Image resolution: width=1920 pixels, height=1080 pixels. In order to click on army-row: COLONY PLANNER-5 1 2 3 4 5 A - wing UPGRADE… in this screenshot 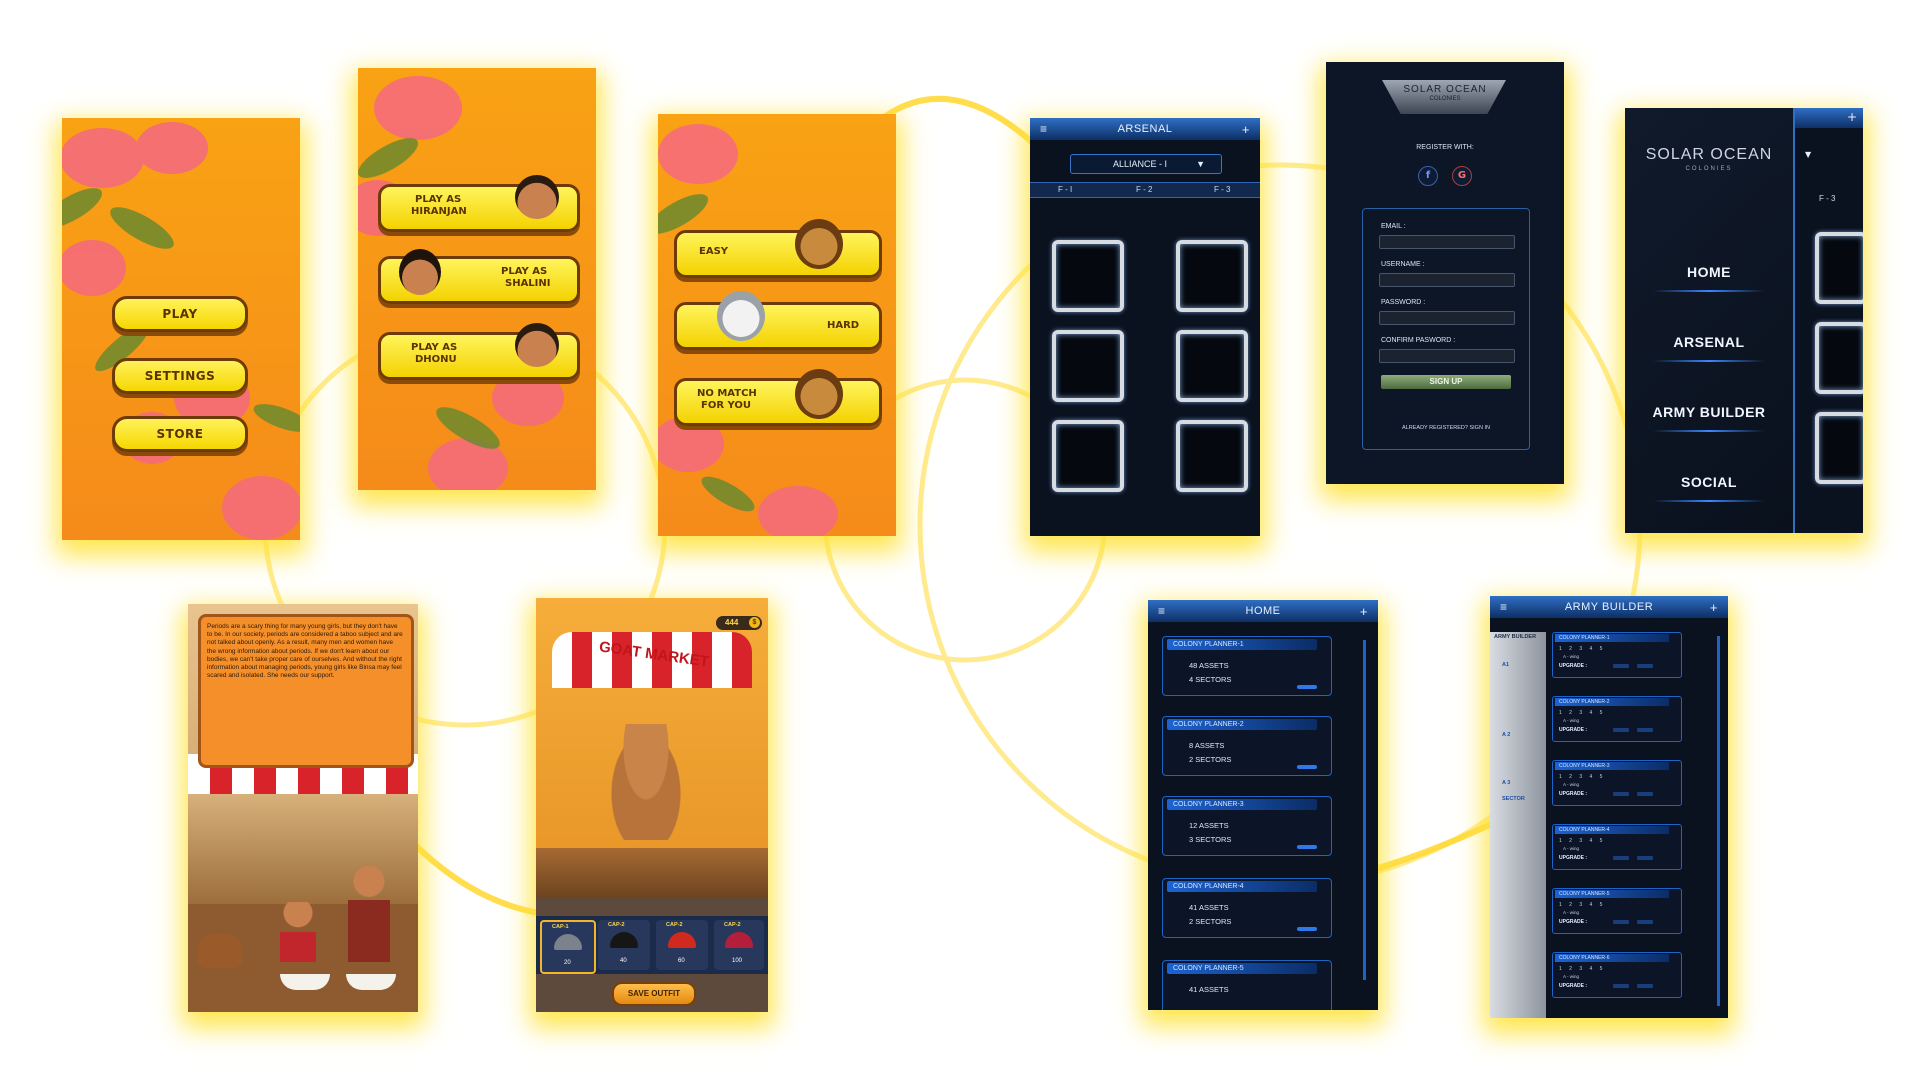, I will do `click(1617, 911)`.